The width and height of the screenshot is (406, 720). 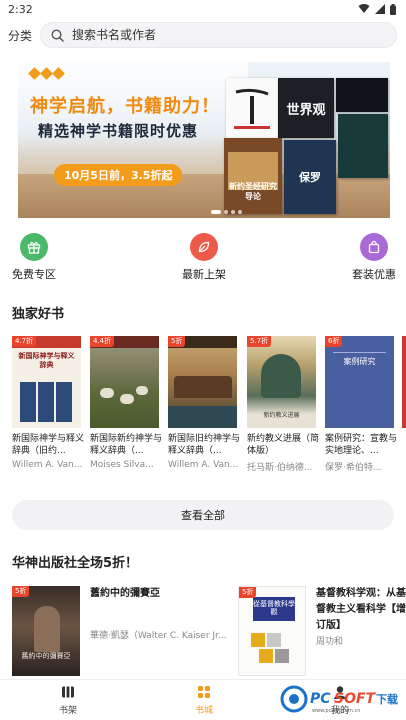 What do you see at coordinates (38, 314) in the screenshot?
I see `section-title-exclusive: 独家好书` at bounding box center [38, 314].